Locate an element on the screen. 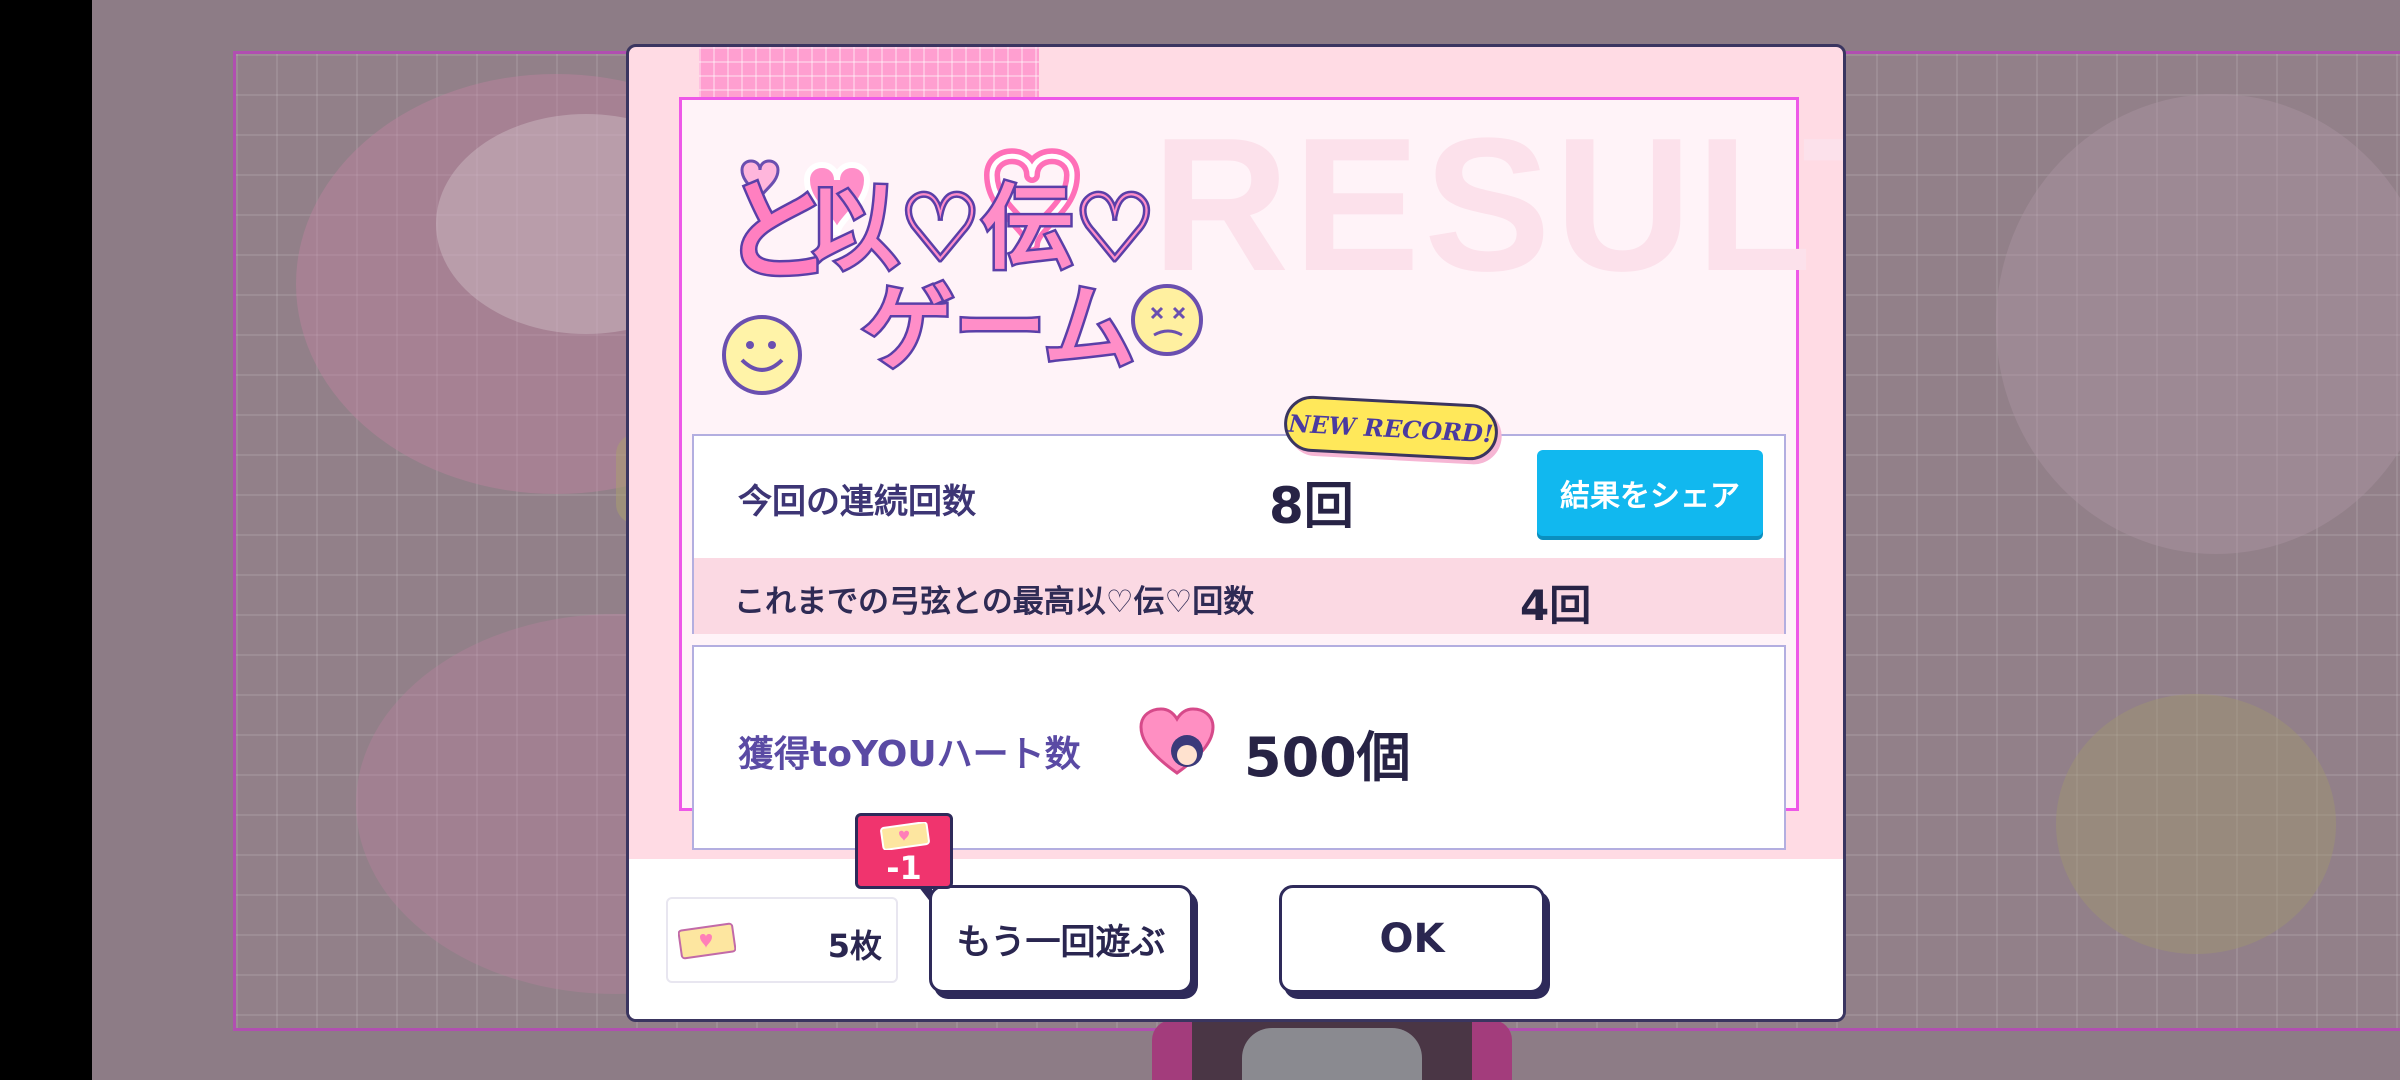 Image resolution: width=2400 pixels, height=1080 pixels. smiley-sticker-icon is located at coordinates (762, 355).